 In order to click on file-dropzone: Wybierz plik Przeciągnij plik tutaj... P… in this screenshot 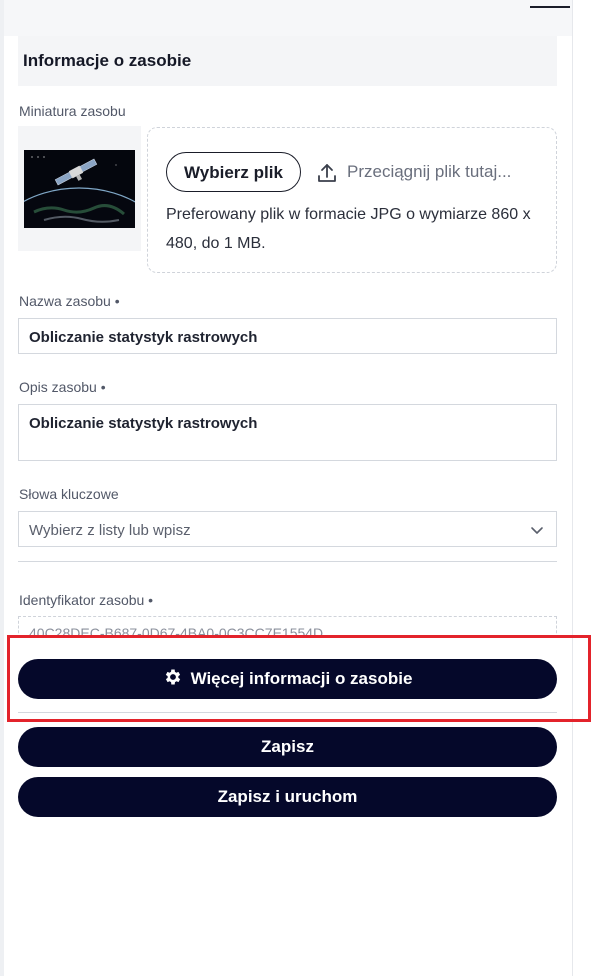, I will do `click(352, 200)`.